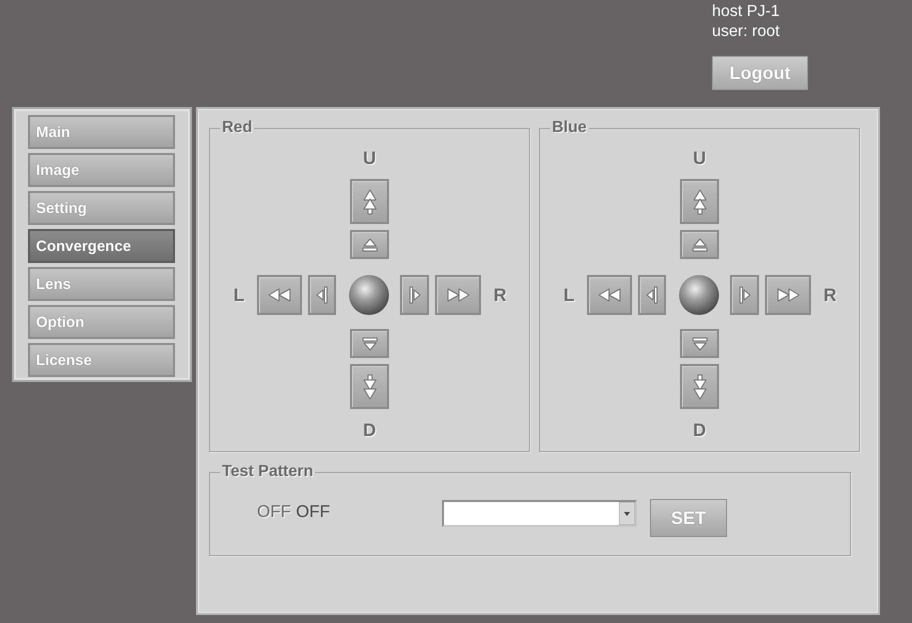 The width and height of the screenshot is (912, 623). I want to click on set-button: SET, so click(688, 518).